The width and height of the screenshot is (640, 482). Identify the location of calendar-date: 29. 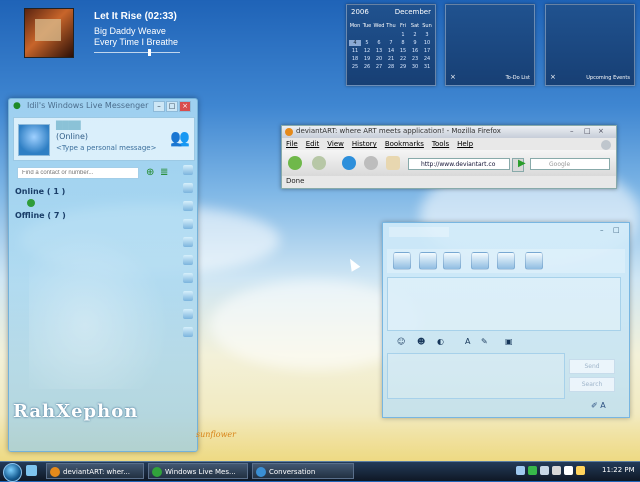
(403, 67).